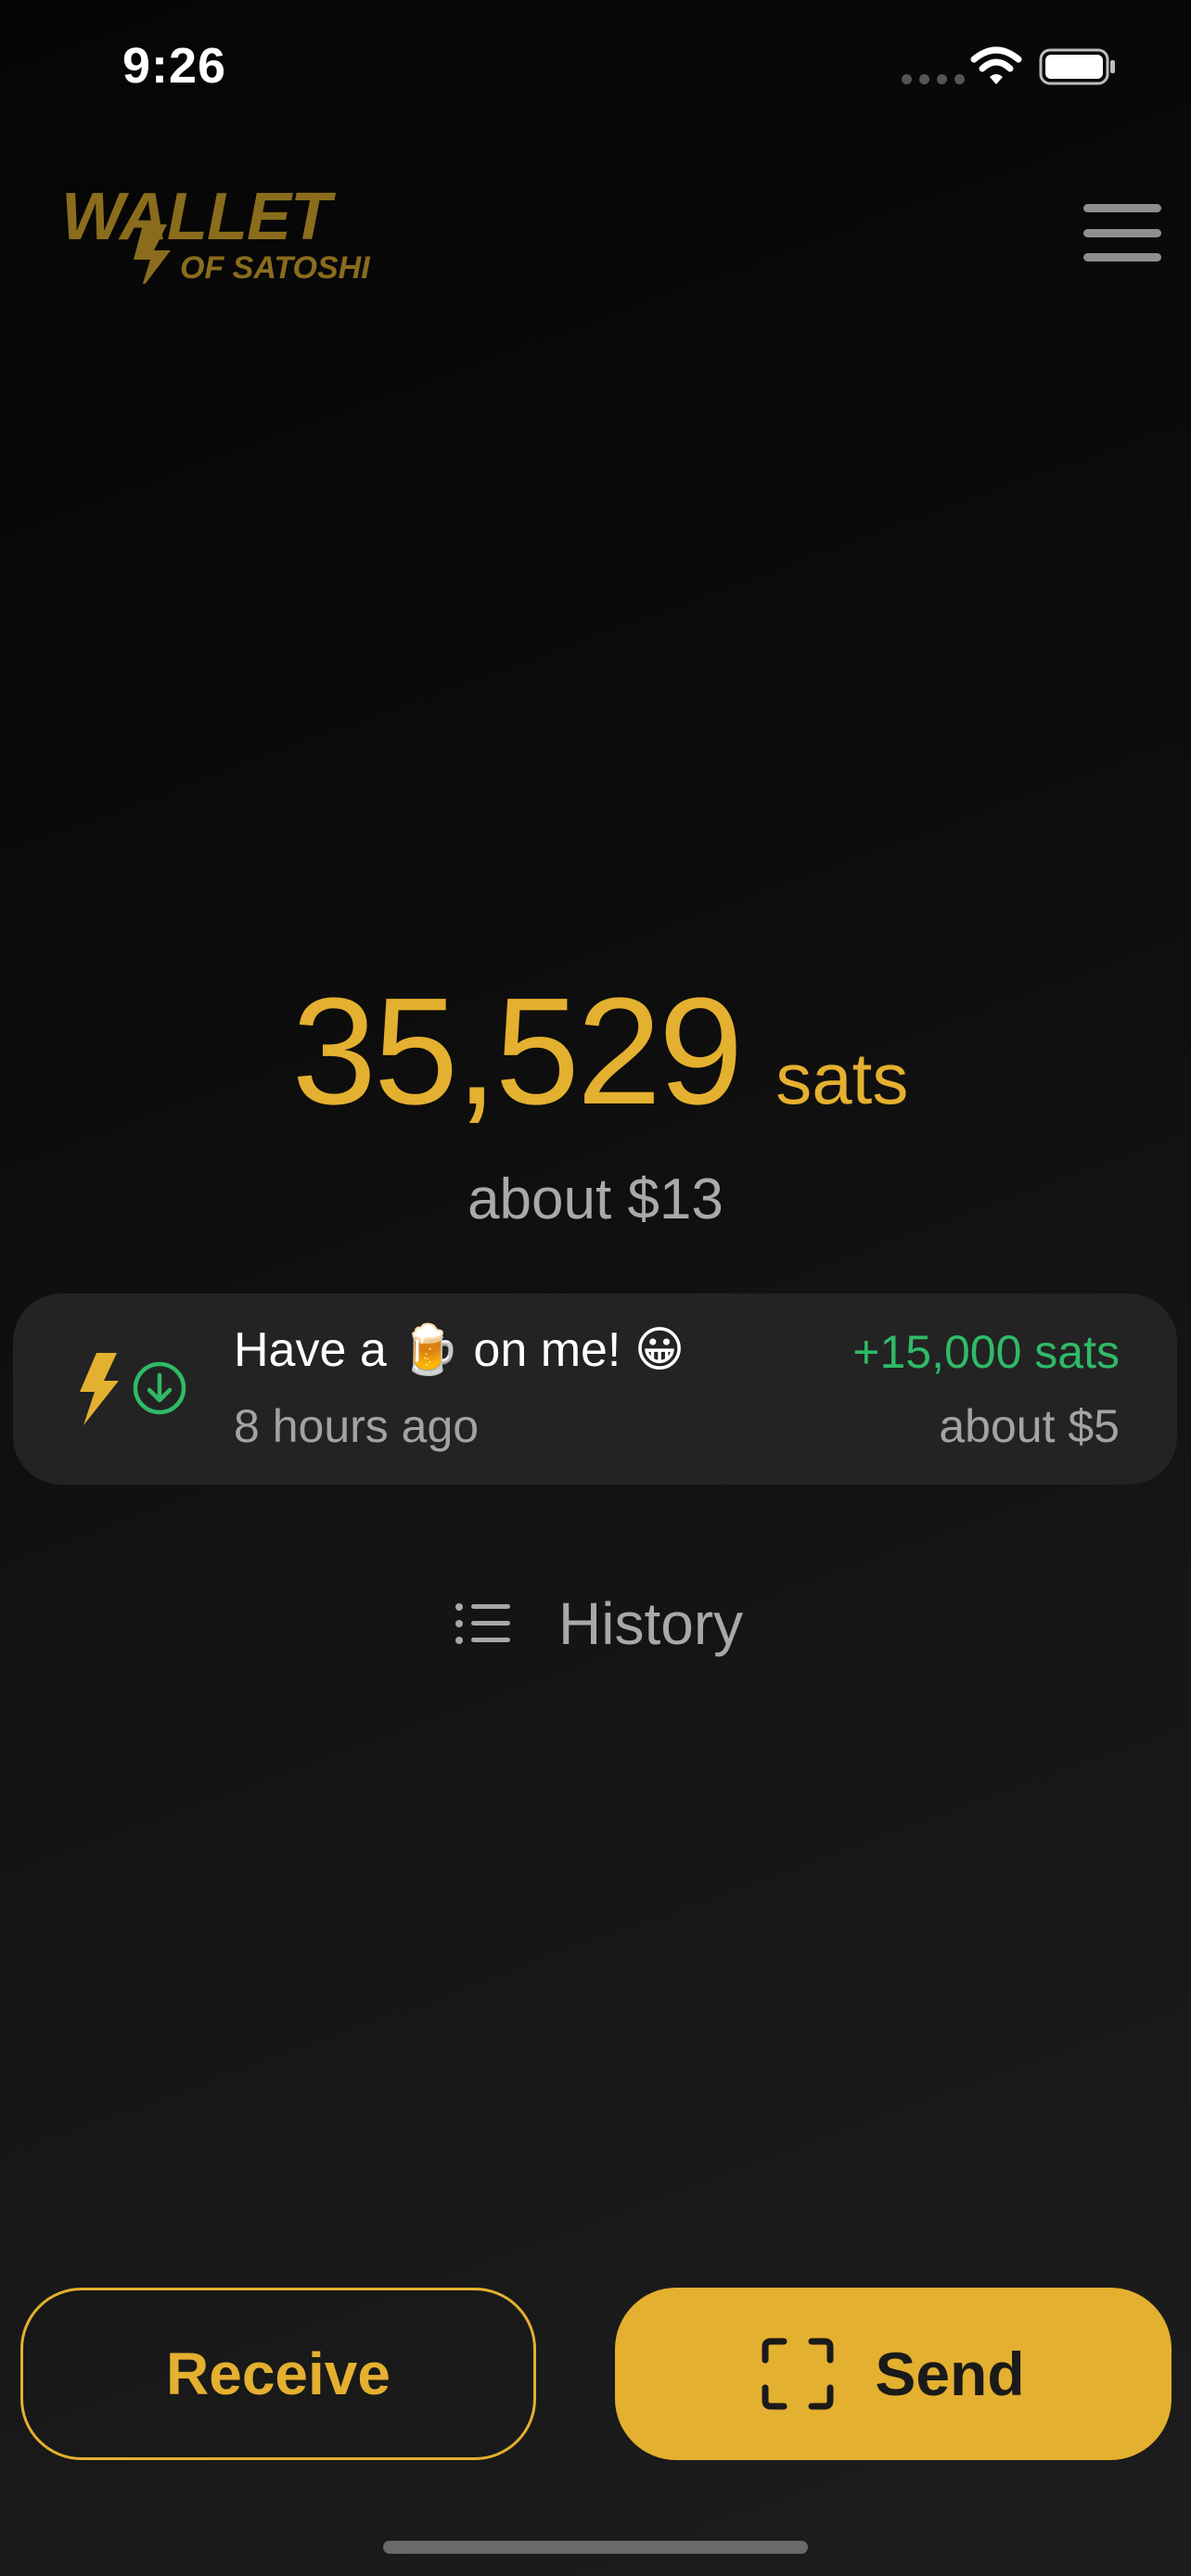  What do you see at coordinates (950, 2374) in the screenshot?
I see `send-label: Send` at bounding box center [950, 2374].